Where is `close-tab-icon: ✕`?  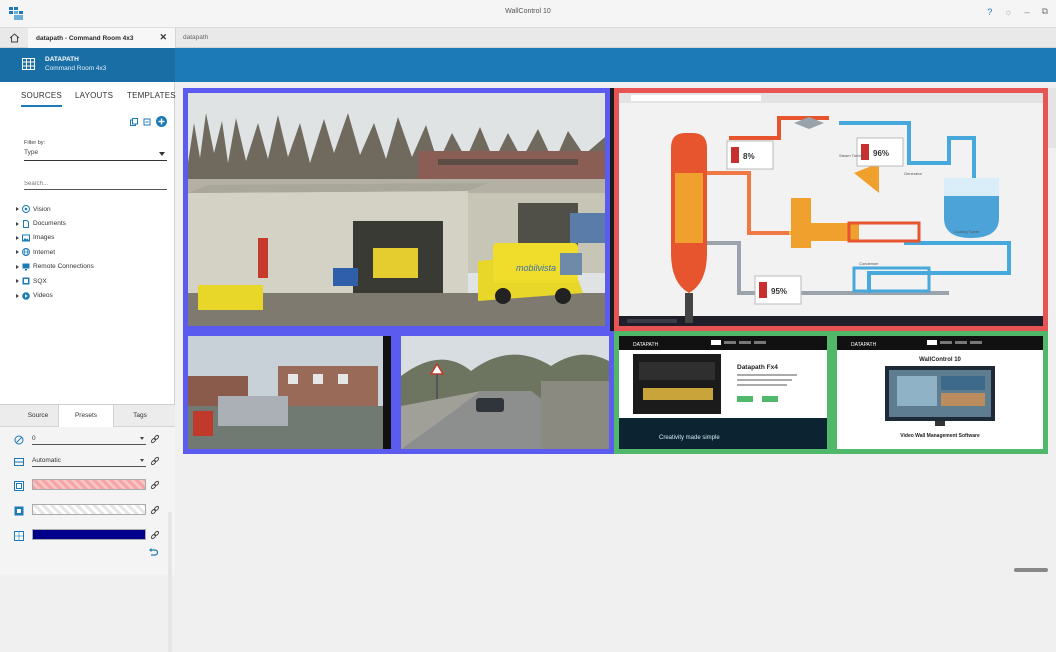 close-tab-icon: ✕ is located at coordinates (163, 37).